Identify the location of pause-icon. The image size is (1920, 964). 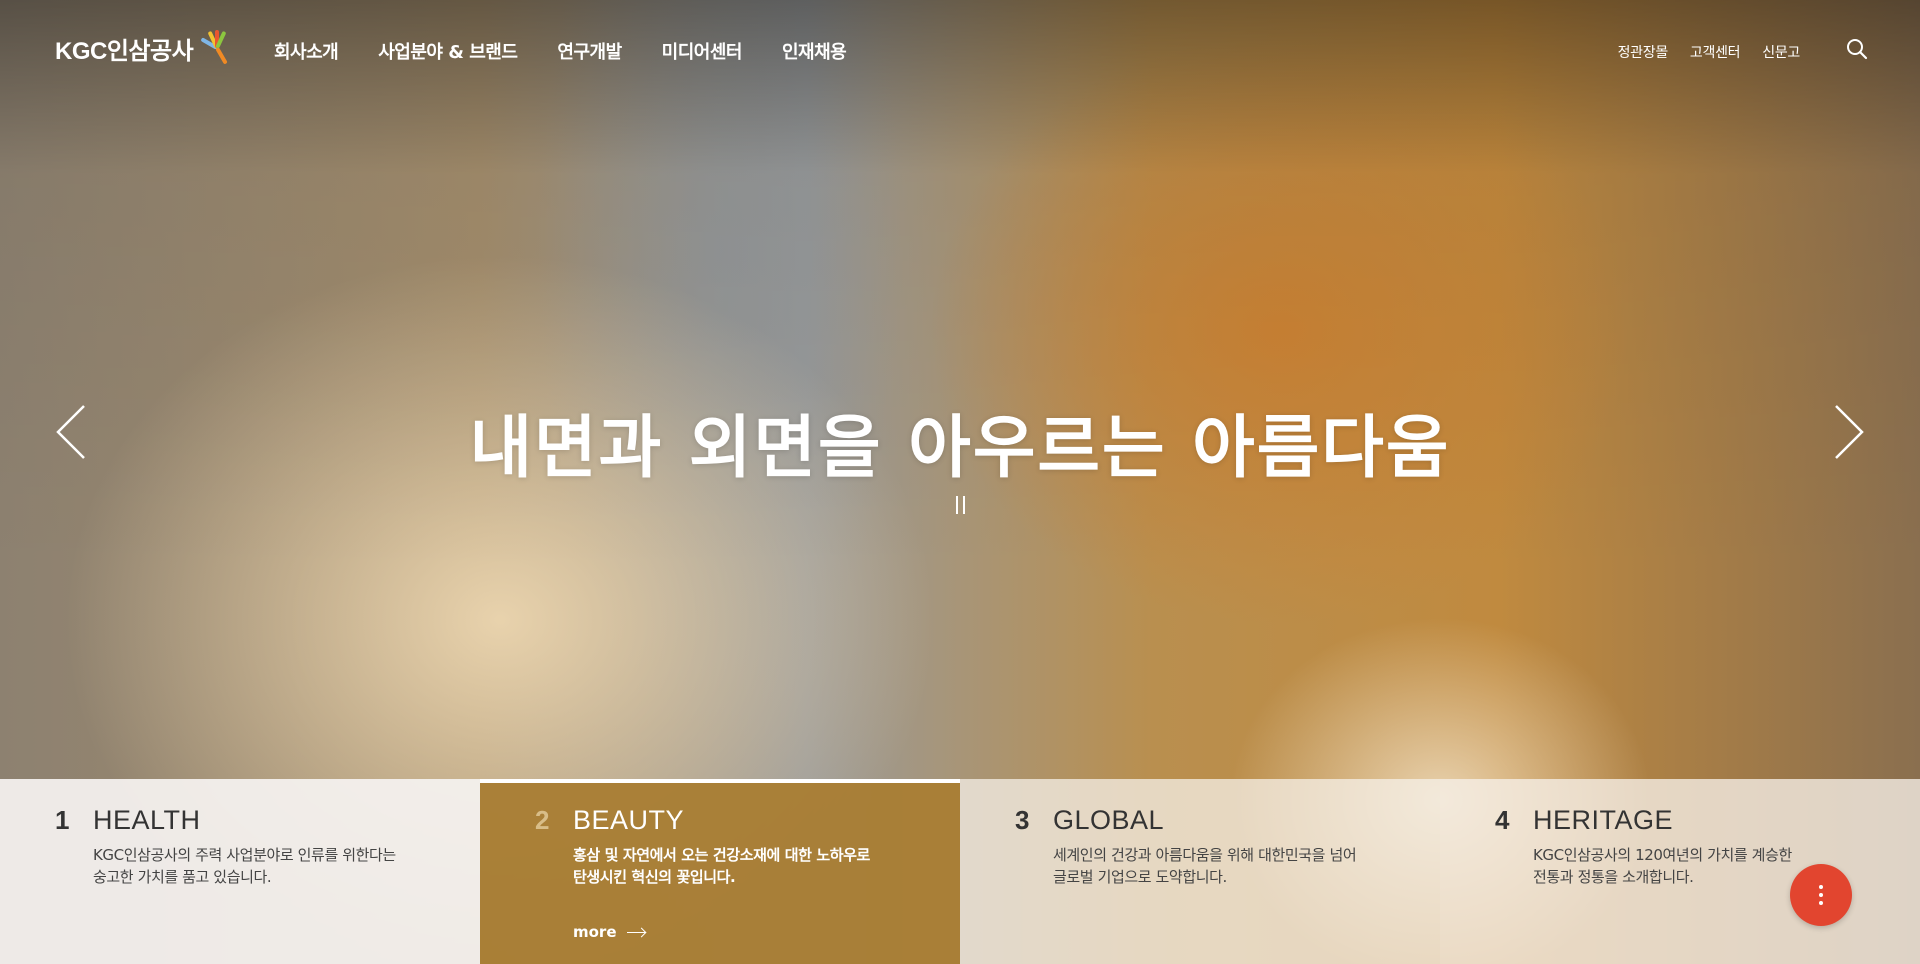
(956, 505).